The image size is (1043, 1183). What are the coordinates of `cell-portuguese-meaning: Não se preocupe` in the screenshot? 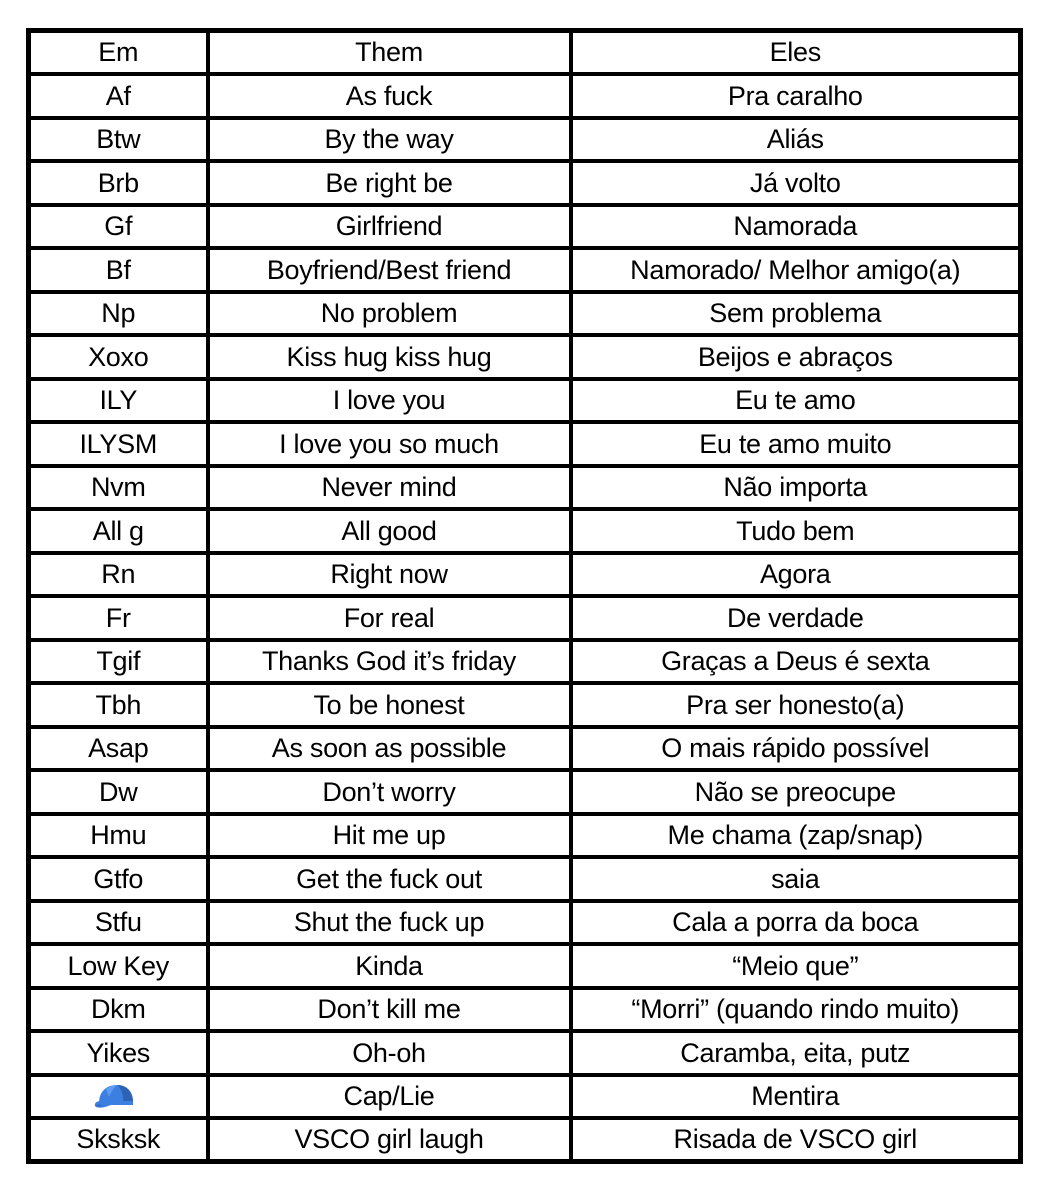 It's located at (795, 792).